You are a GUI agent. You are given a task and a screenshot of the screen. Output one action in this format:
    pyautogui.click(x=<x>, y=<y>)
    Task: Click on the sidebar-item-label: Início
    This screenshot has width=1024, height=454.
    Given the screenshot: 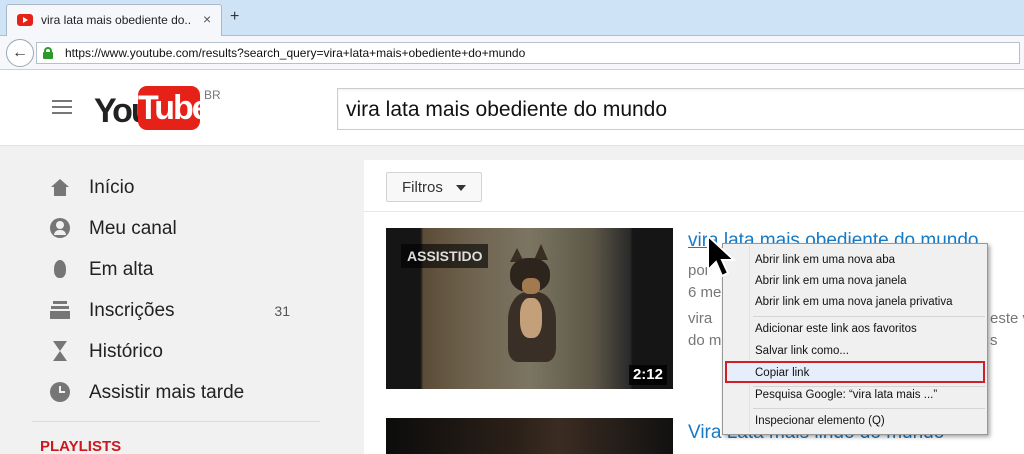 What is the action you would take?
    pyautogui.click(x=112, y=187)
    